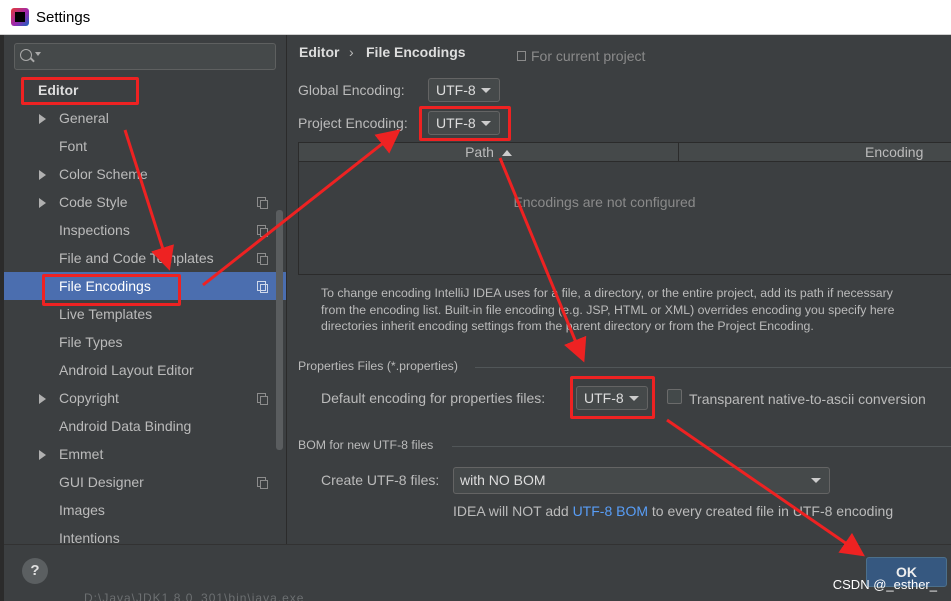  I want to click on bom-note-prefix: IDEA will NOT add, so click(513, 511).